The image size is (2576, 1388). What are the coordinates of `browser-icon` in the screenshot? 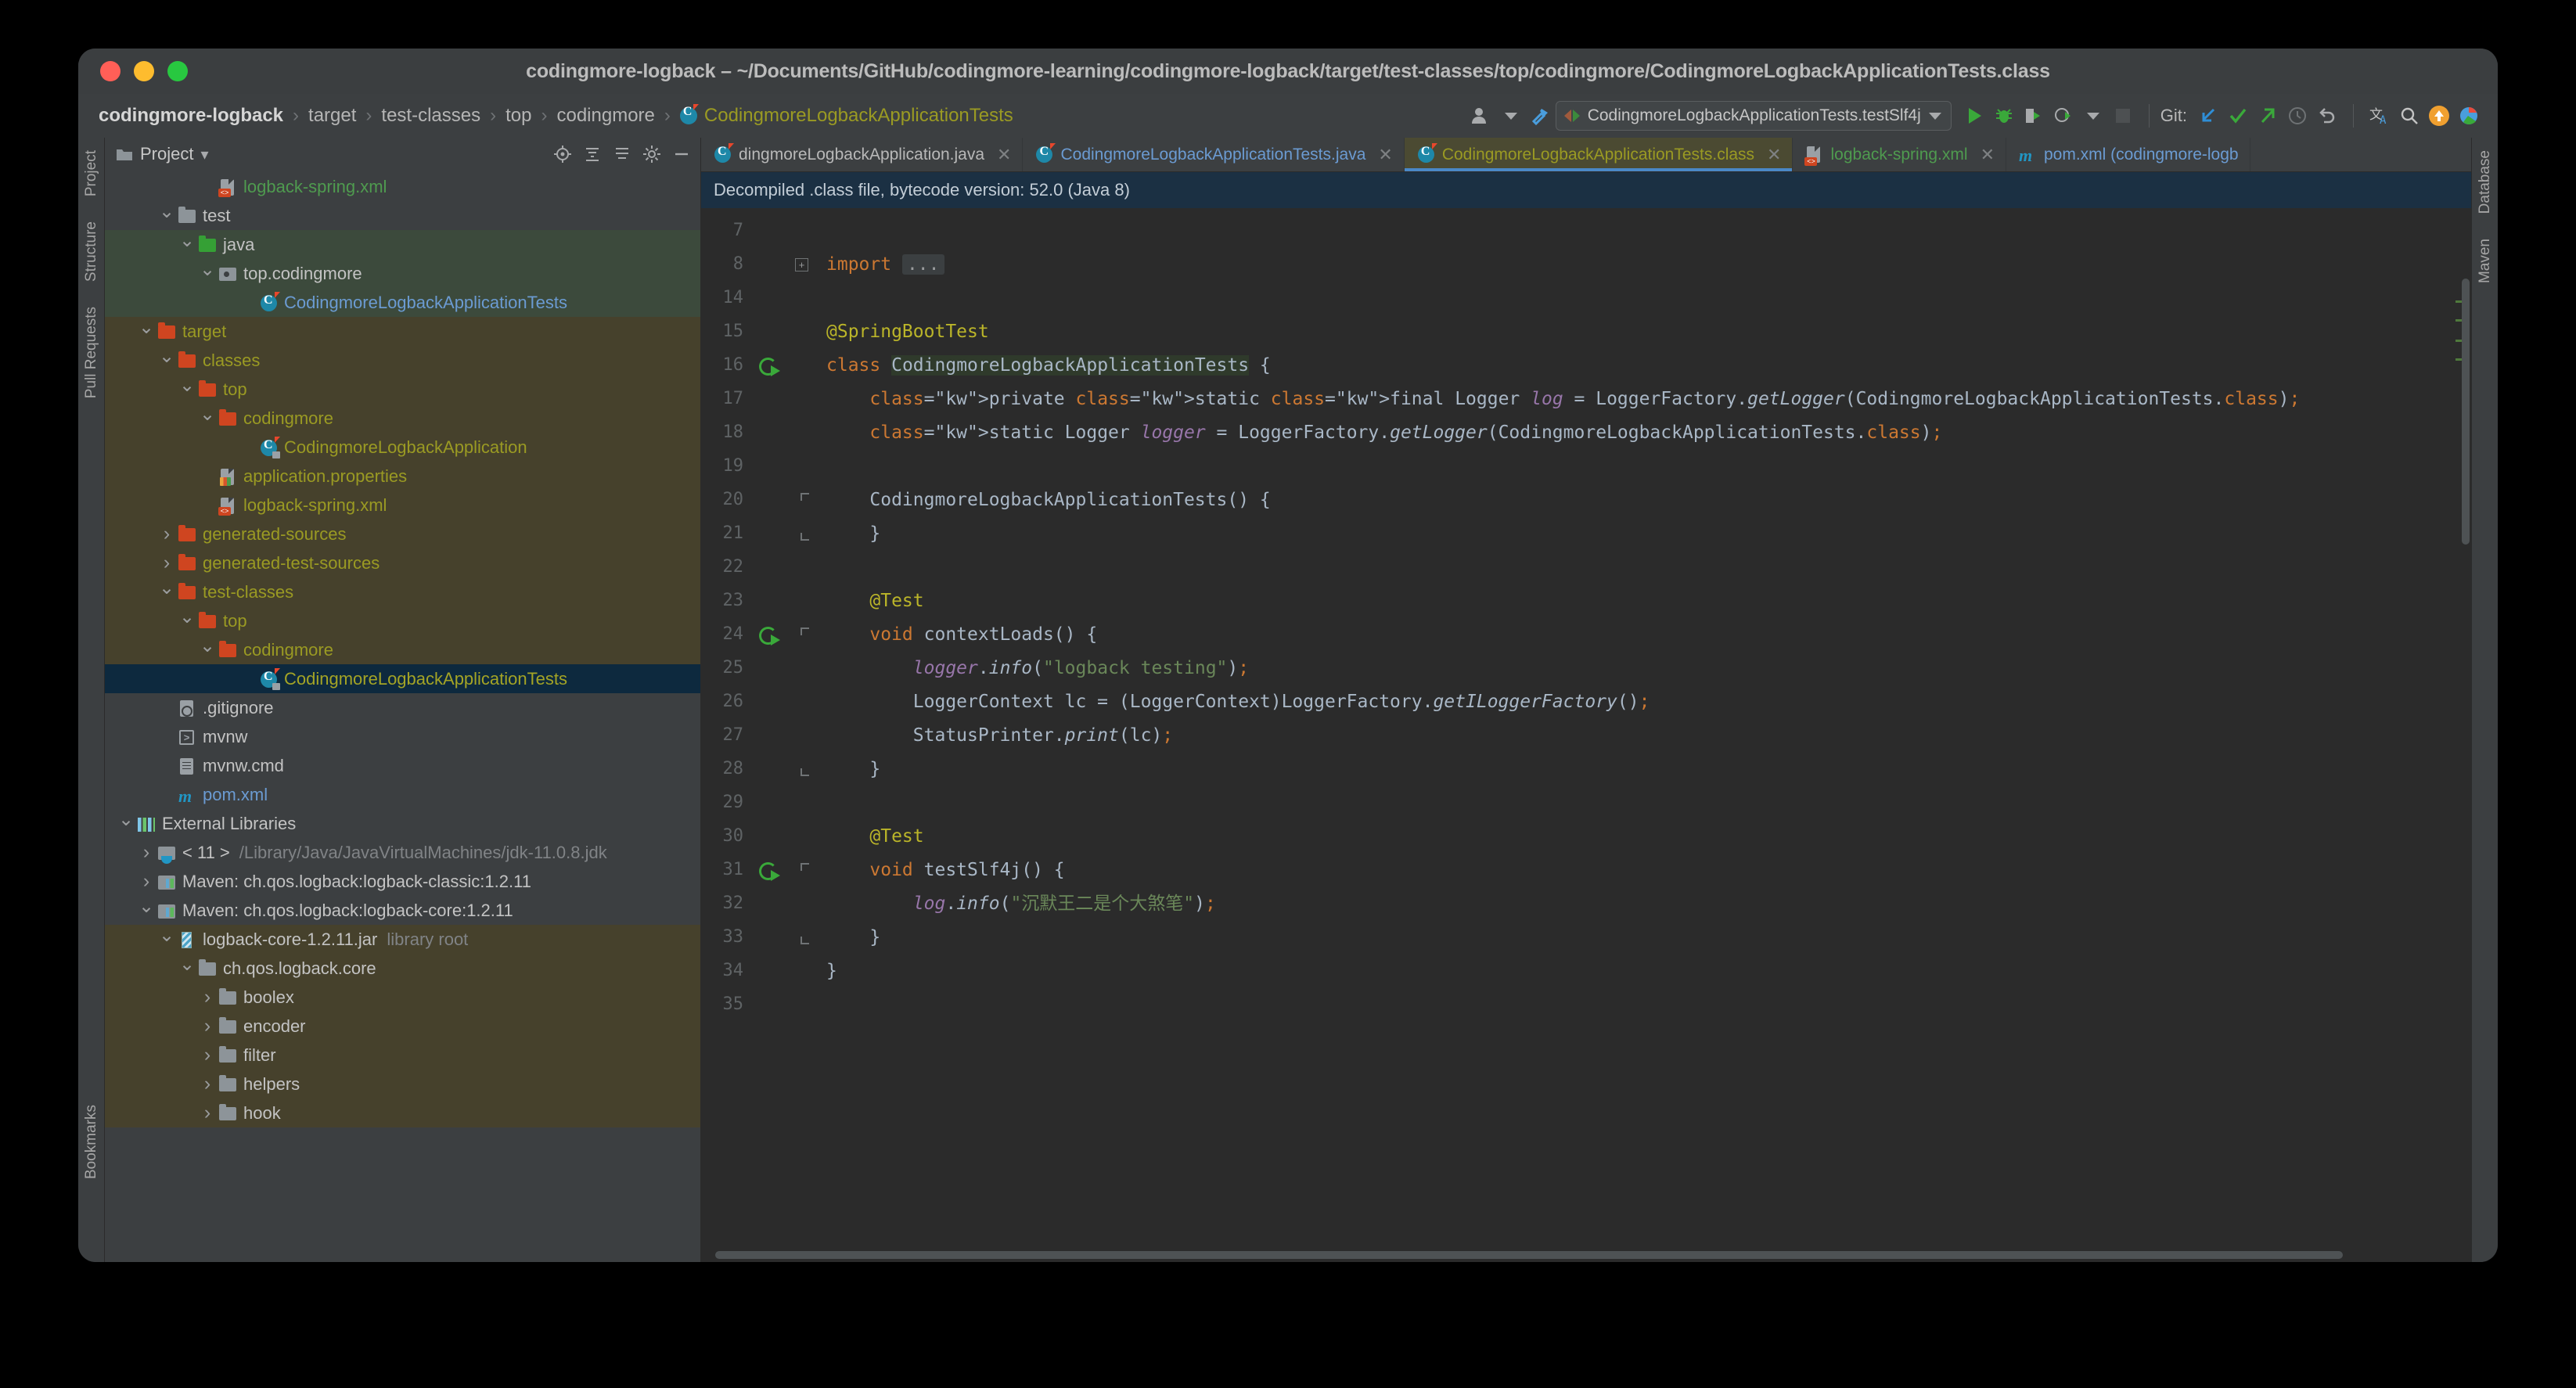 It's located at (2469, 115).